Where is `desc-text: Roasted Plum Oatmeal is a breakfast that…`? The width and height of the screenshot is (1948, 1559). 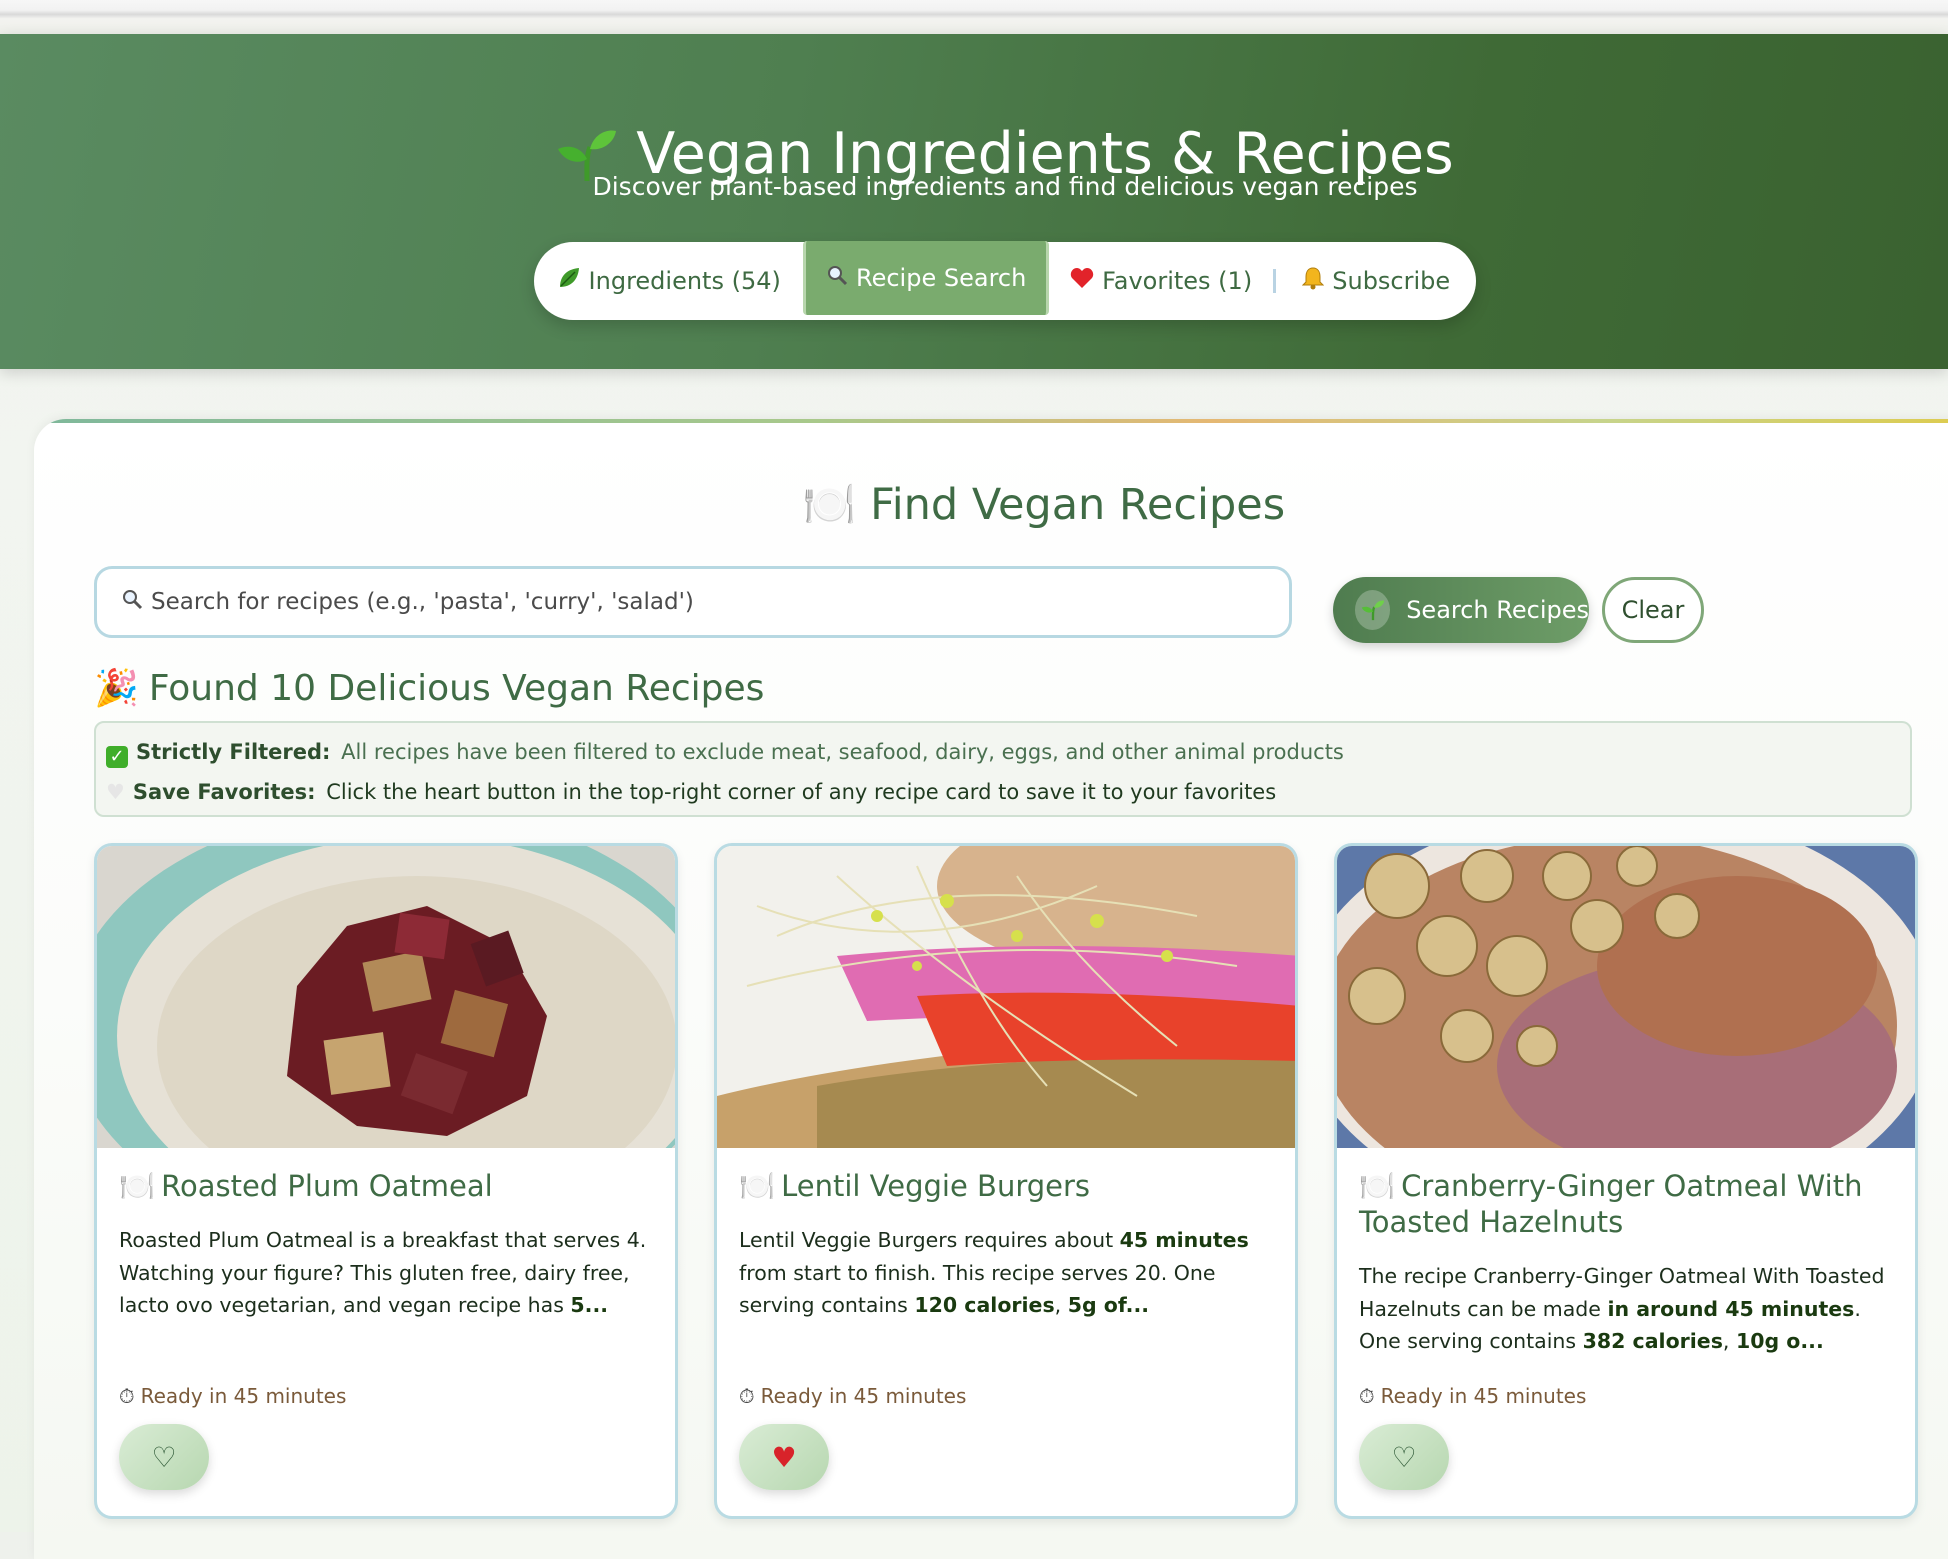 desc-text: Roasted Plum Oatmeal is a breakfast that… is located at coordinates (383, 1272).